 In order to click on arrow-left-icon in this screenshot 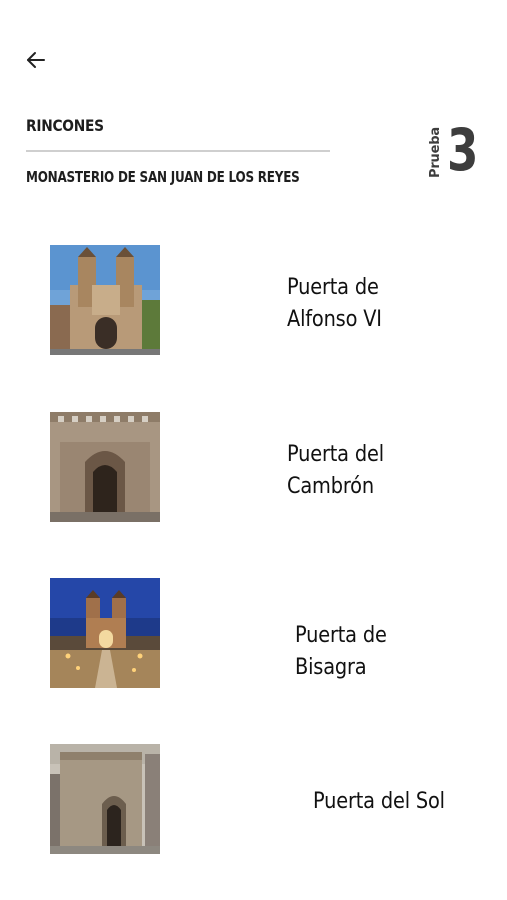, I will do `click(36, 60)`.